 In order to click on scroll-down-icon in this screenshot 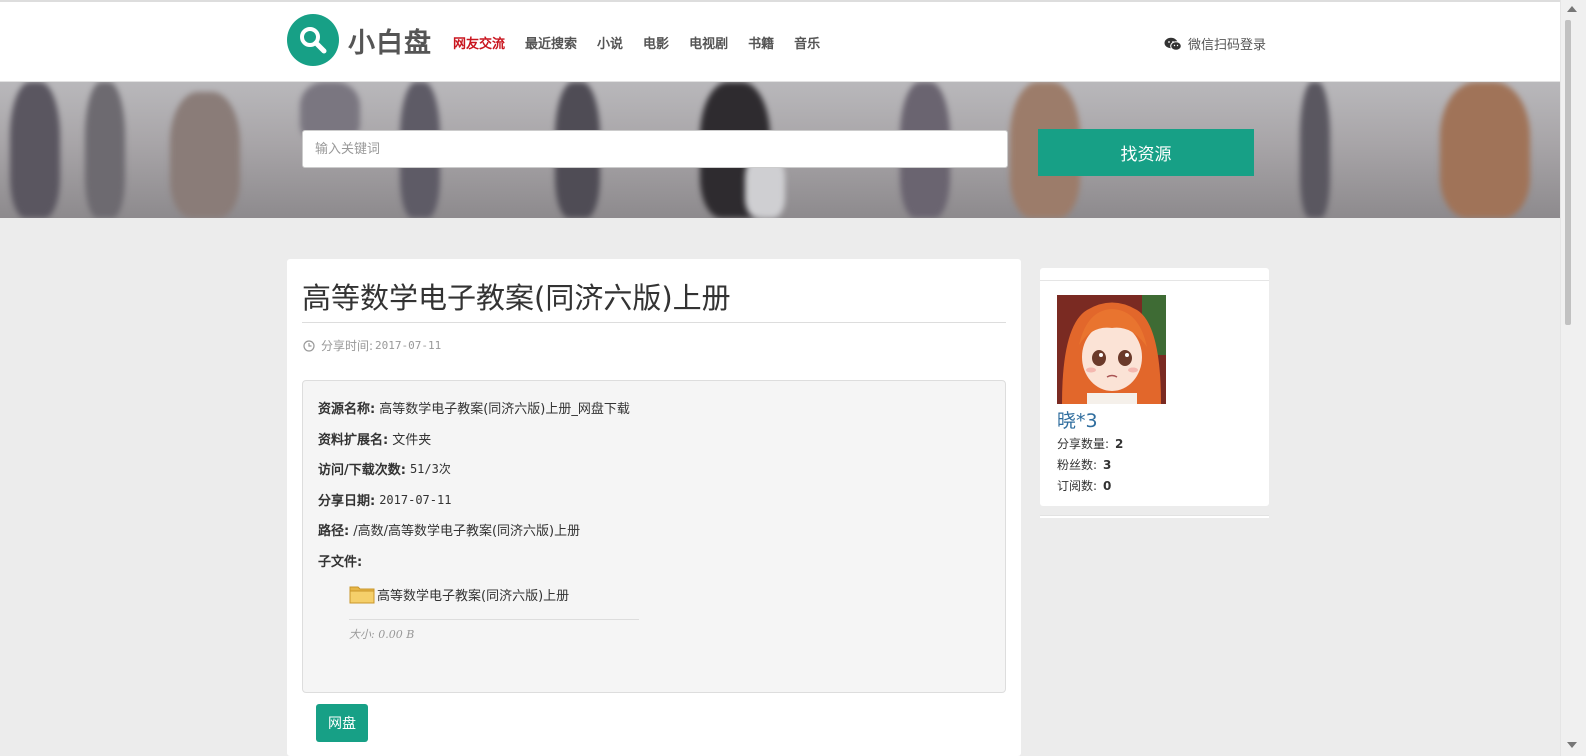, I will do `click(1572, 745)`.